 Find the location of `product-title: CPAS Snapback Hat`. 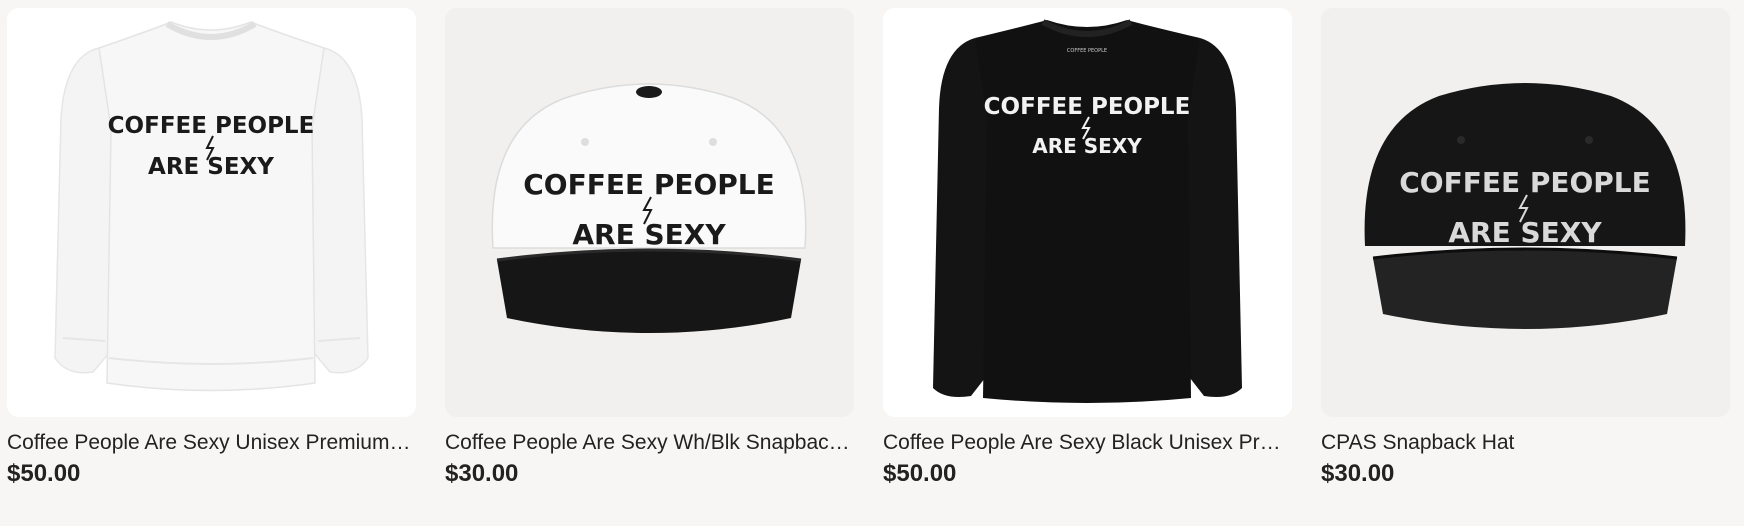

product-title: CPAS Snapback Hat is located at coordinates (1525, 443).